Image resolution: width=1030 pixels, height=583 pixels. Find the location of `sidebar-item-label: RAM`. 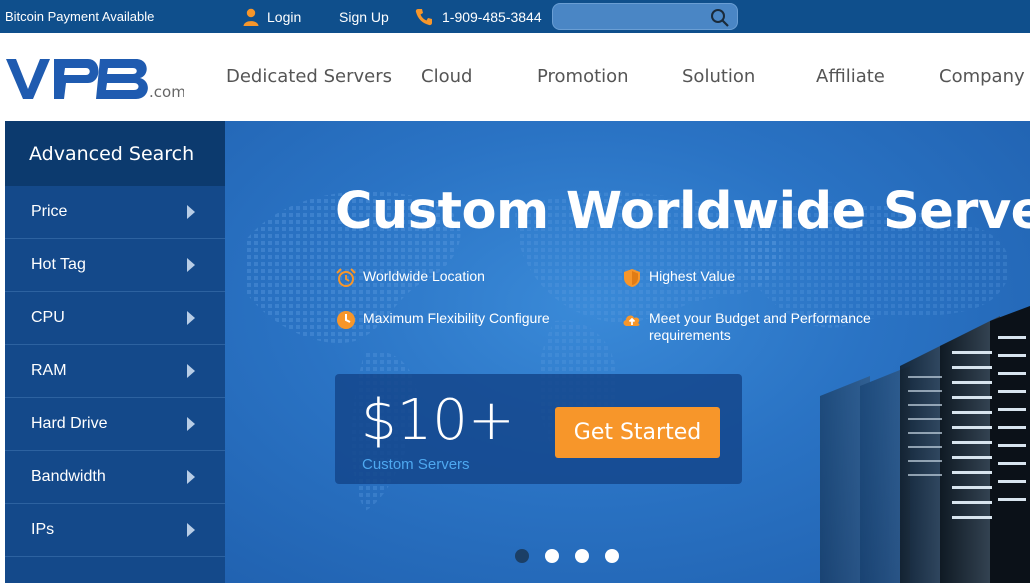

sidebar-item-label: RAM is located at coordinates (49, 370).